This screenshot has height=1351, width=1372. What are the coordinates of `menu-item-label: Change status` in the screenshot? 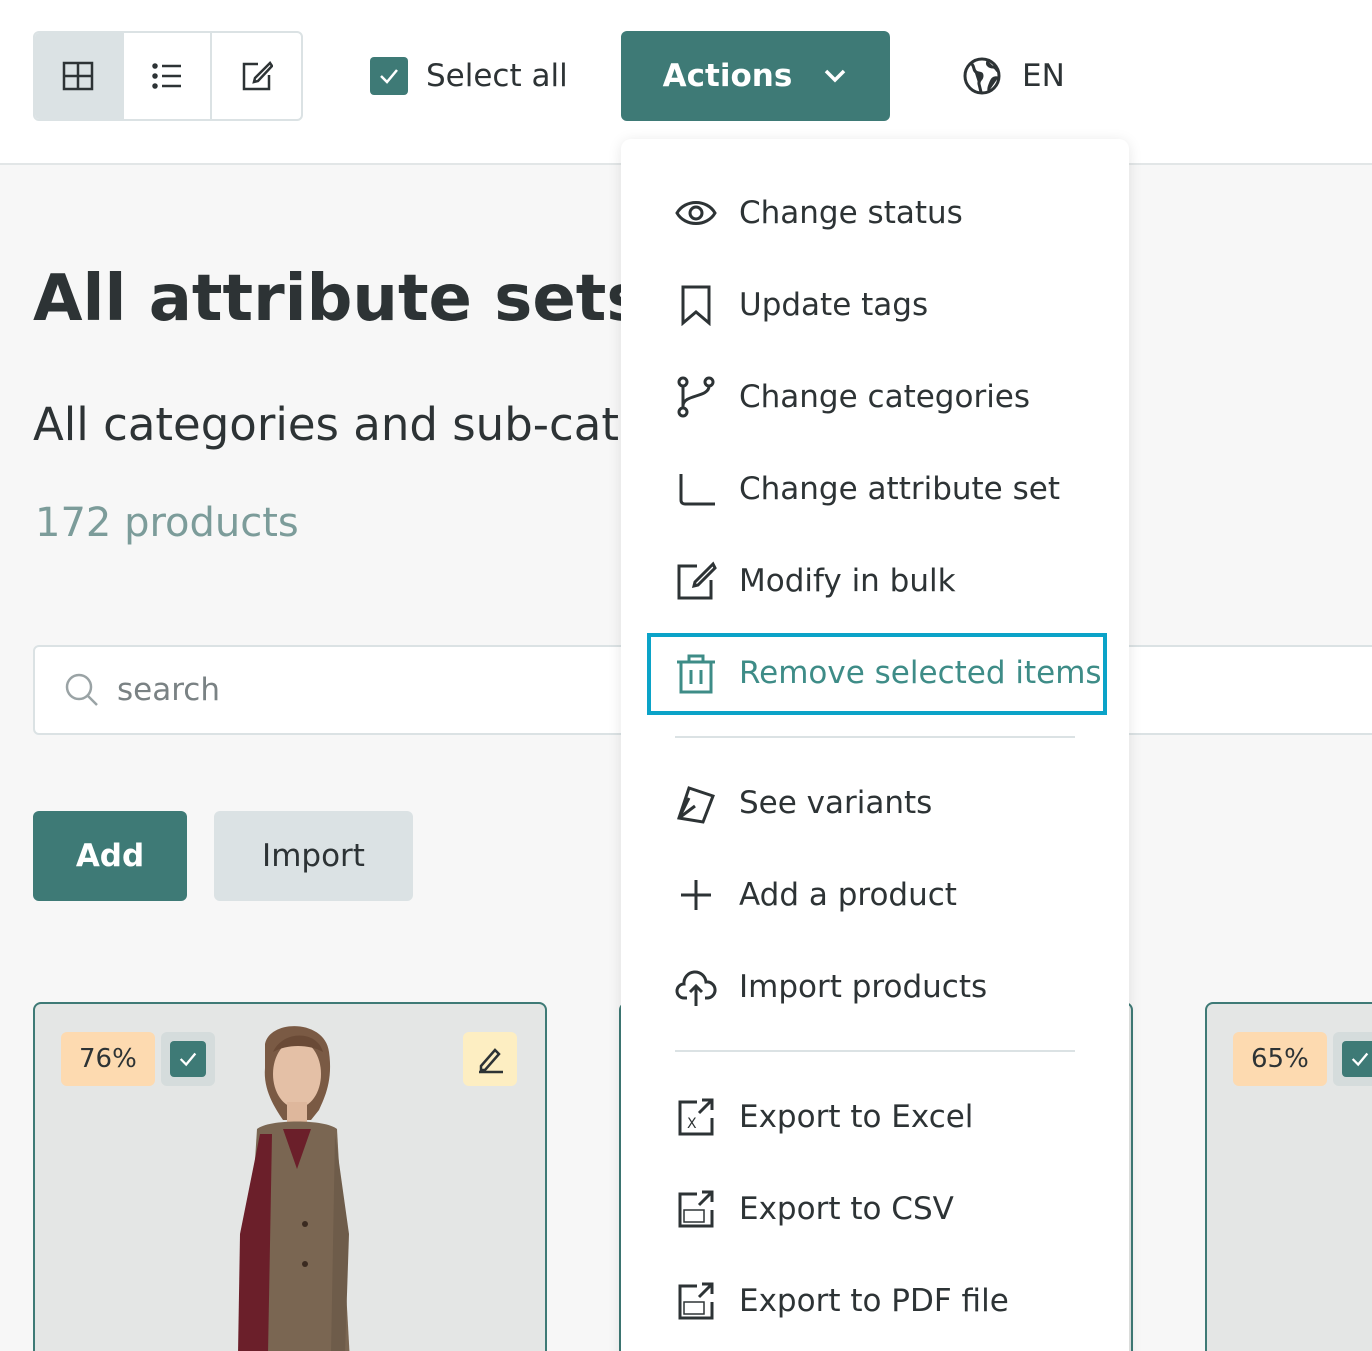 It's located at (851, 213).